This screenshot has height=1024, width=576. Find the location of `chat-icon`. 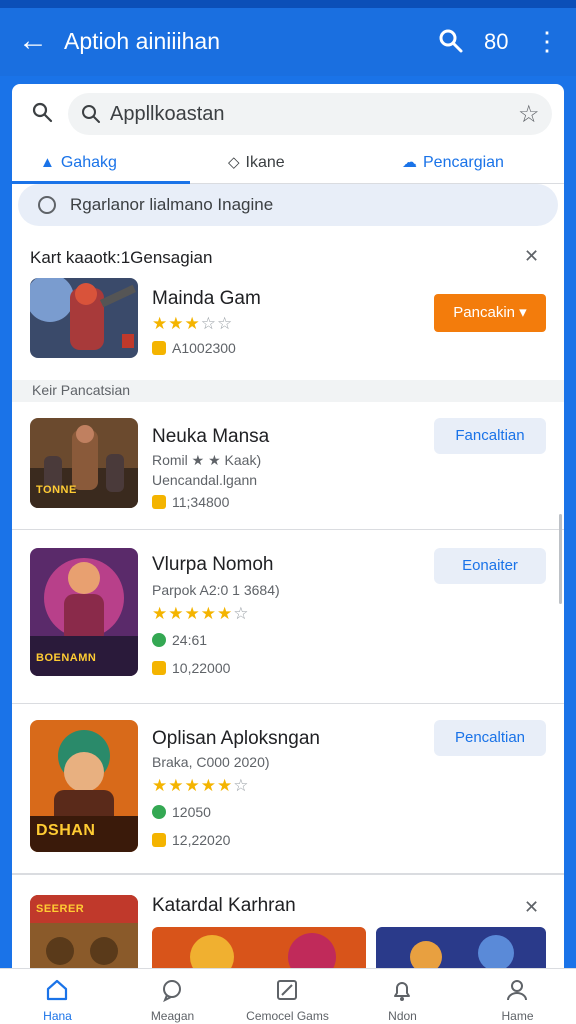

chat-icon is located at coordinates (172, 991).